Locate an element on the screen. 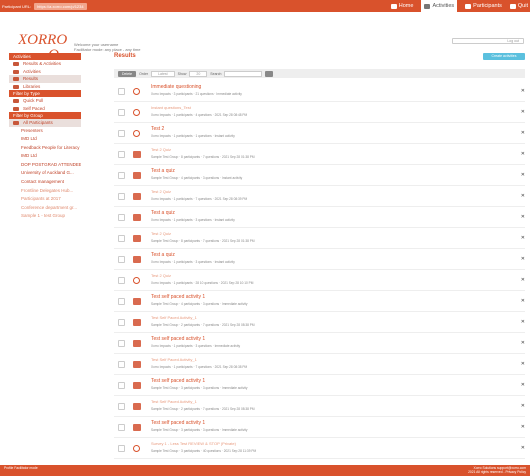 This screenshot has height=476, width=530. sidebar-item-group: Participants at 2017 is located at coordinates (45, 199).